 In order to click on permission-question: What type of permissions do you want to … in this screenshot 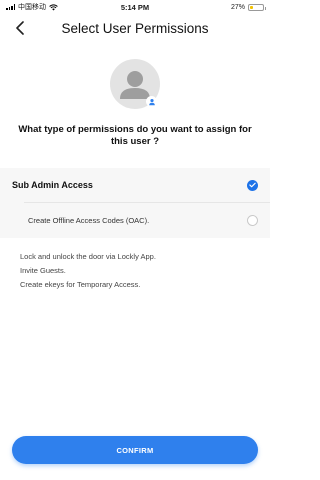, I will do `click(135, 135)`.